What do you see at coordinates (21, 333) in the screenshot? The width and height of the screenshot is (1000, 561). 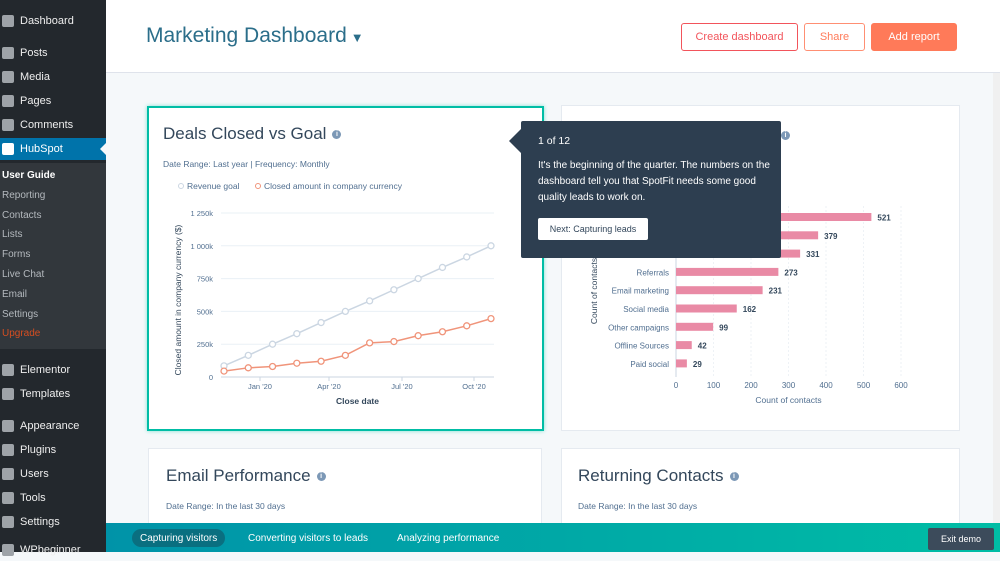 I see `submenu-item-upgrade: Upgrade` at bounding box center [21, 333].